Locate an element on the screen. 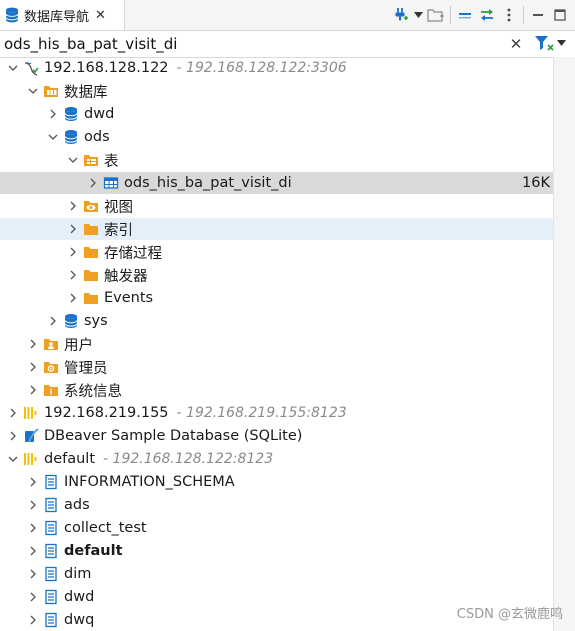 Image resolution: width=575 pixels, height=631 pixels. tree-item-label: 视图 is located at coordinates (118, 207).